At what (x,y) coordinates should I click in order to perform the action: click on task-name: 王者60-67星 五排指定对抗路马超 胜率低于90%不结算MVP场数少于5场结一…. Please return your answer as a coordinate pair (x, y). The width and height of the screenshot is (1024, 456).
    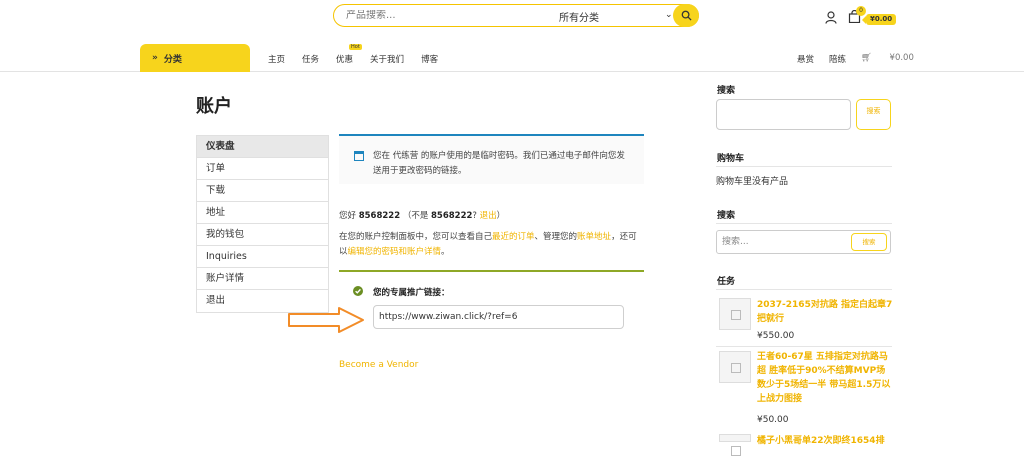
    Looking at the image, I should click on (825, 378).